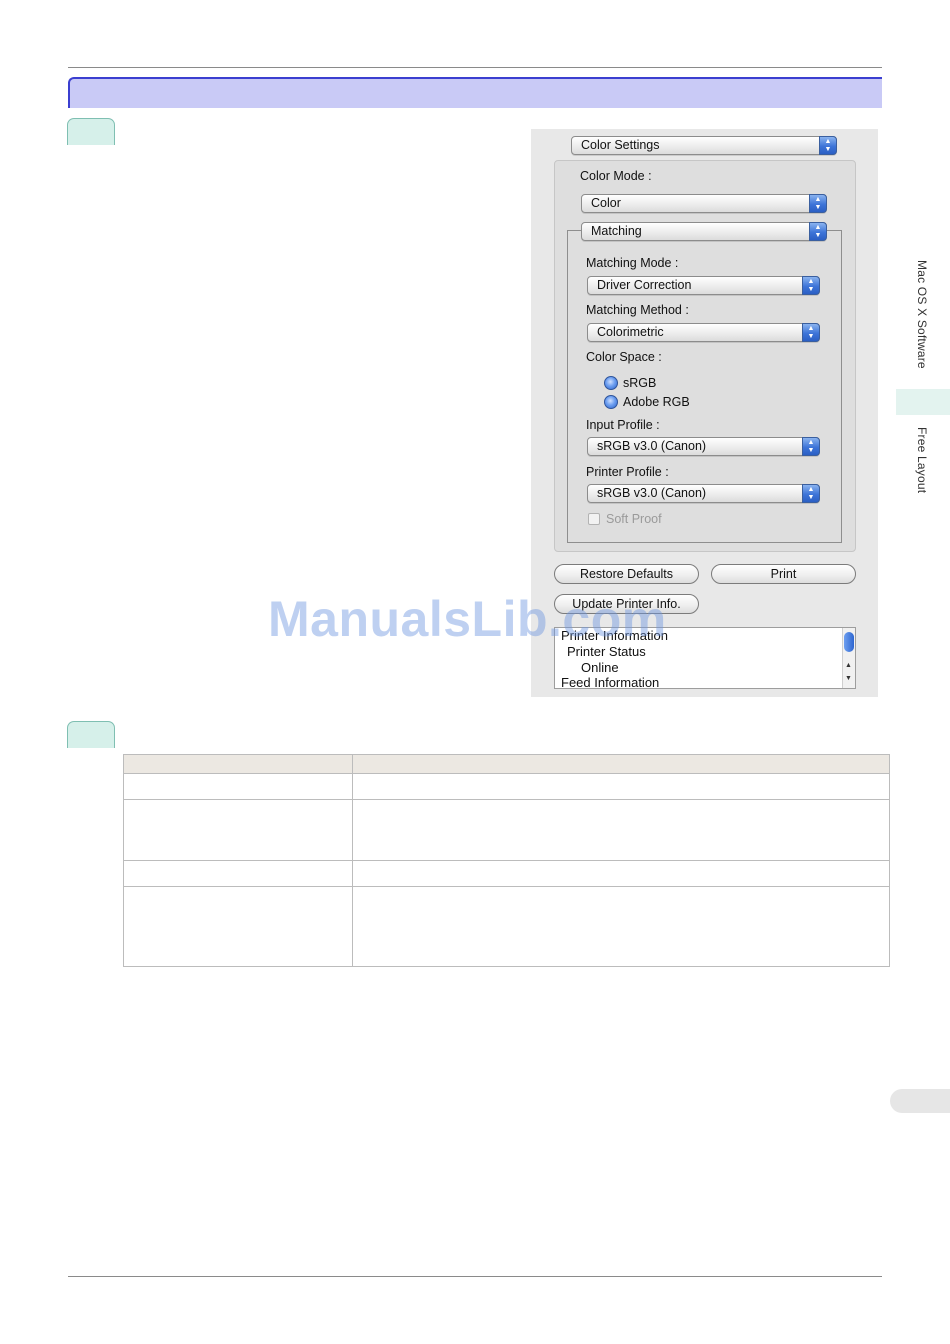 This screenshot has height=1344, width=950. I want to click on matching-method-popup: Colorimetric ▲ ▼, so click(703, 332).